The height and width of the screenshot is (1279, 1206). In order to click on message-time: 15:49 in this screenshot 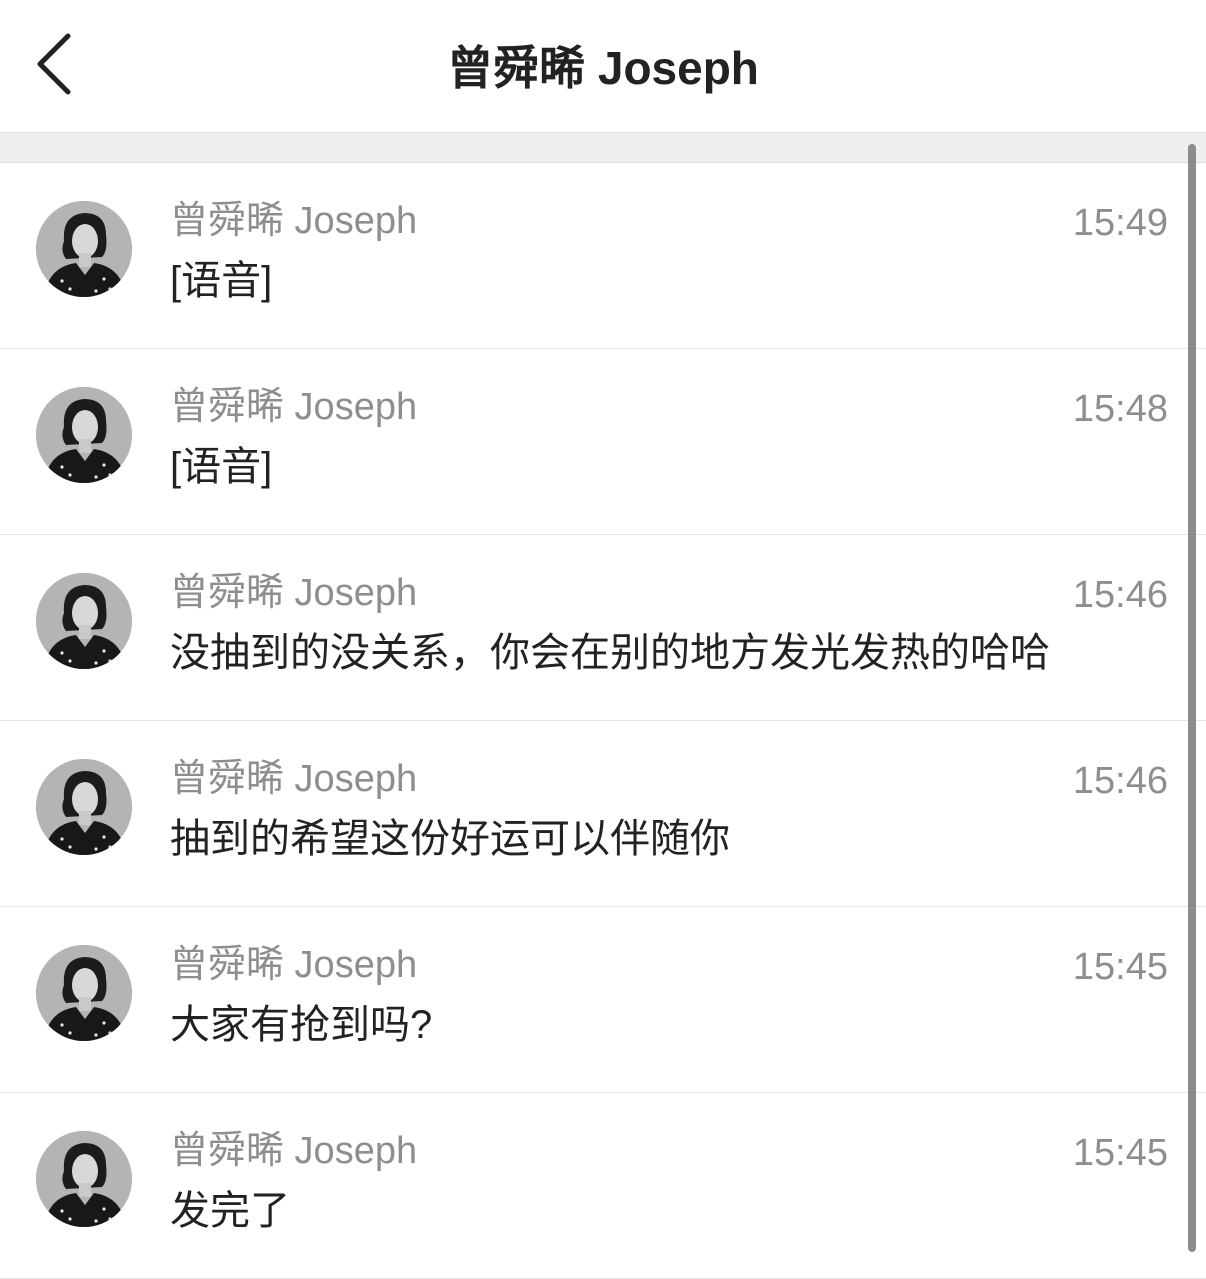, I will do `click(1120, 223)`.